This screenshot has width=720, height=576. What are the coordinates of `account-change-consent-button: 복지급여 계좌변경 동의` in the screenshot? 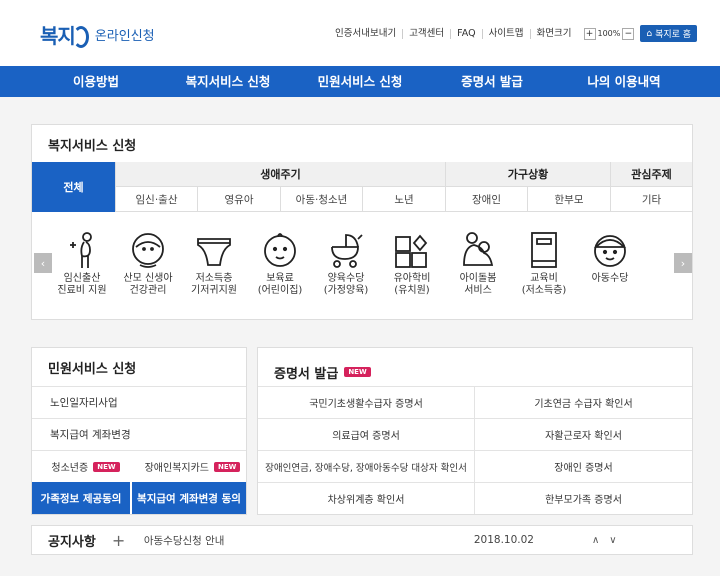 It's located at (189, 498).